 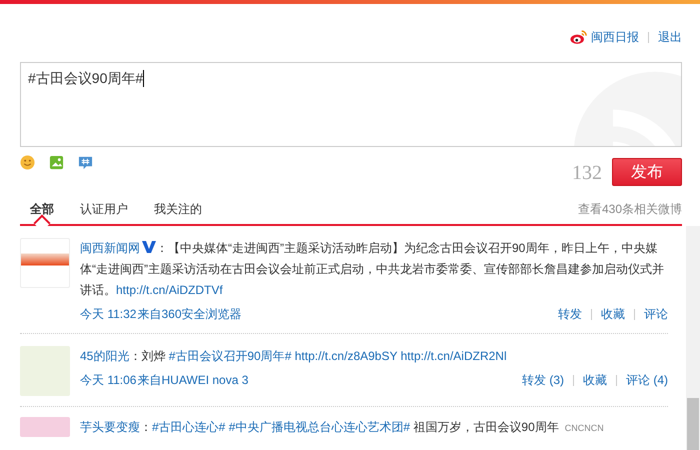 What do you see at coordinates (584, 428) in the screenshot?
I see `source-tag: CNCNCN` at bounding box center [584, 428].